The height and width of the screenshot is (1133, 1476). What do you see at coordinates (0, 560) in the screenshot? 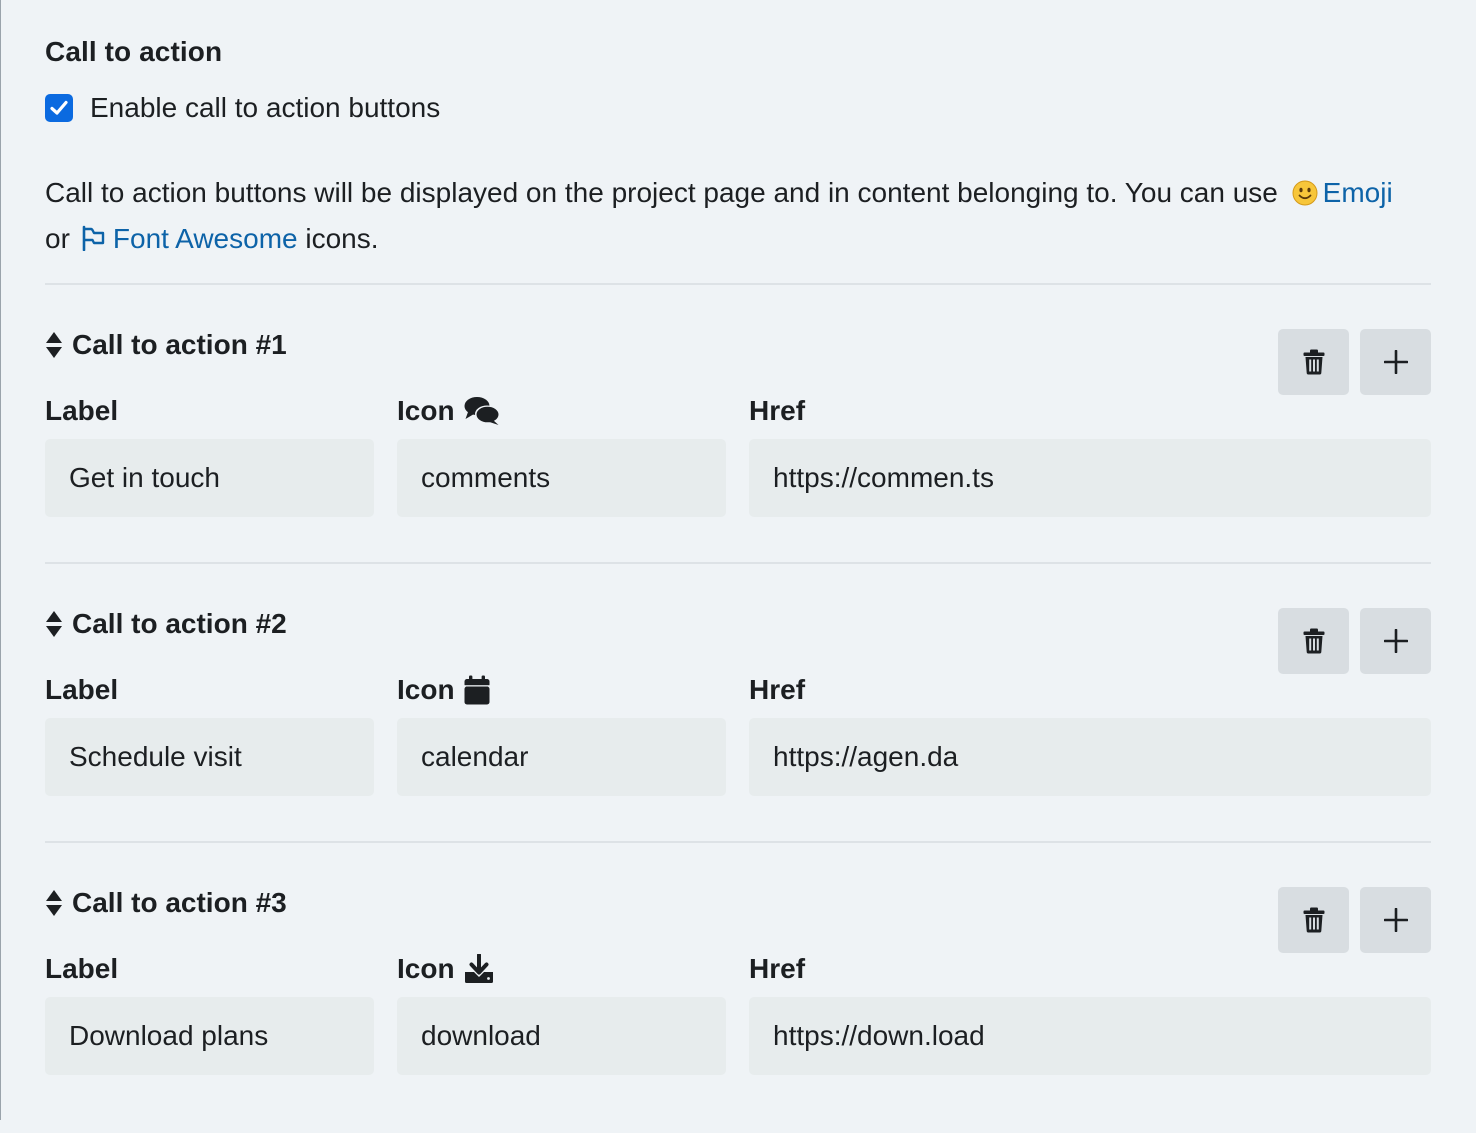
I see `panel-left-border` at bounding box center [0, 560].